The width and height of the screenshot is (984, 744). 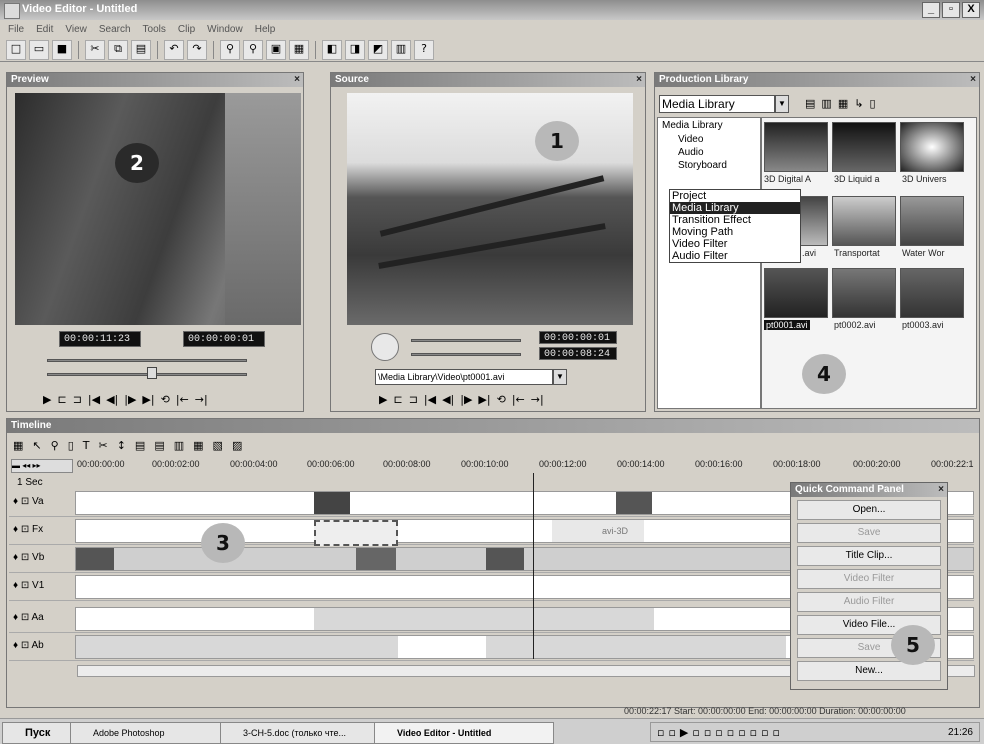 I want to click on find-icon: ⚲, so click(x=230, y=49).